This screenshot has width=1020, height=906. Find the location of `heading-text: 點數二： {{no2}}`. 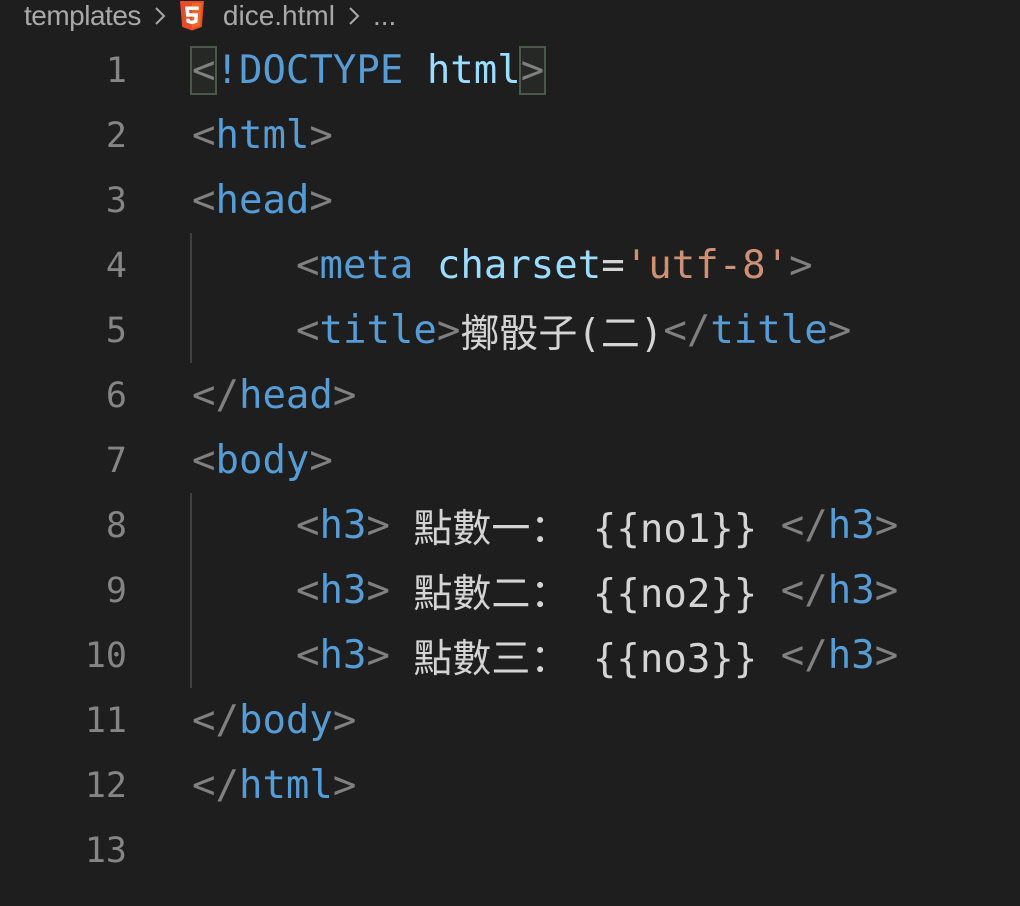

heading-text: 點數二： {{no2}} is located at coordinates (585, 594).